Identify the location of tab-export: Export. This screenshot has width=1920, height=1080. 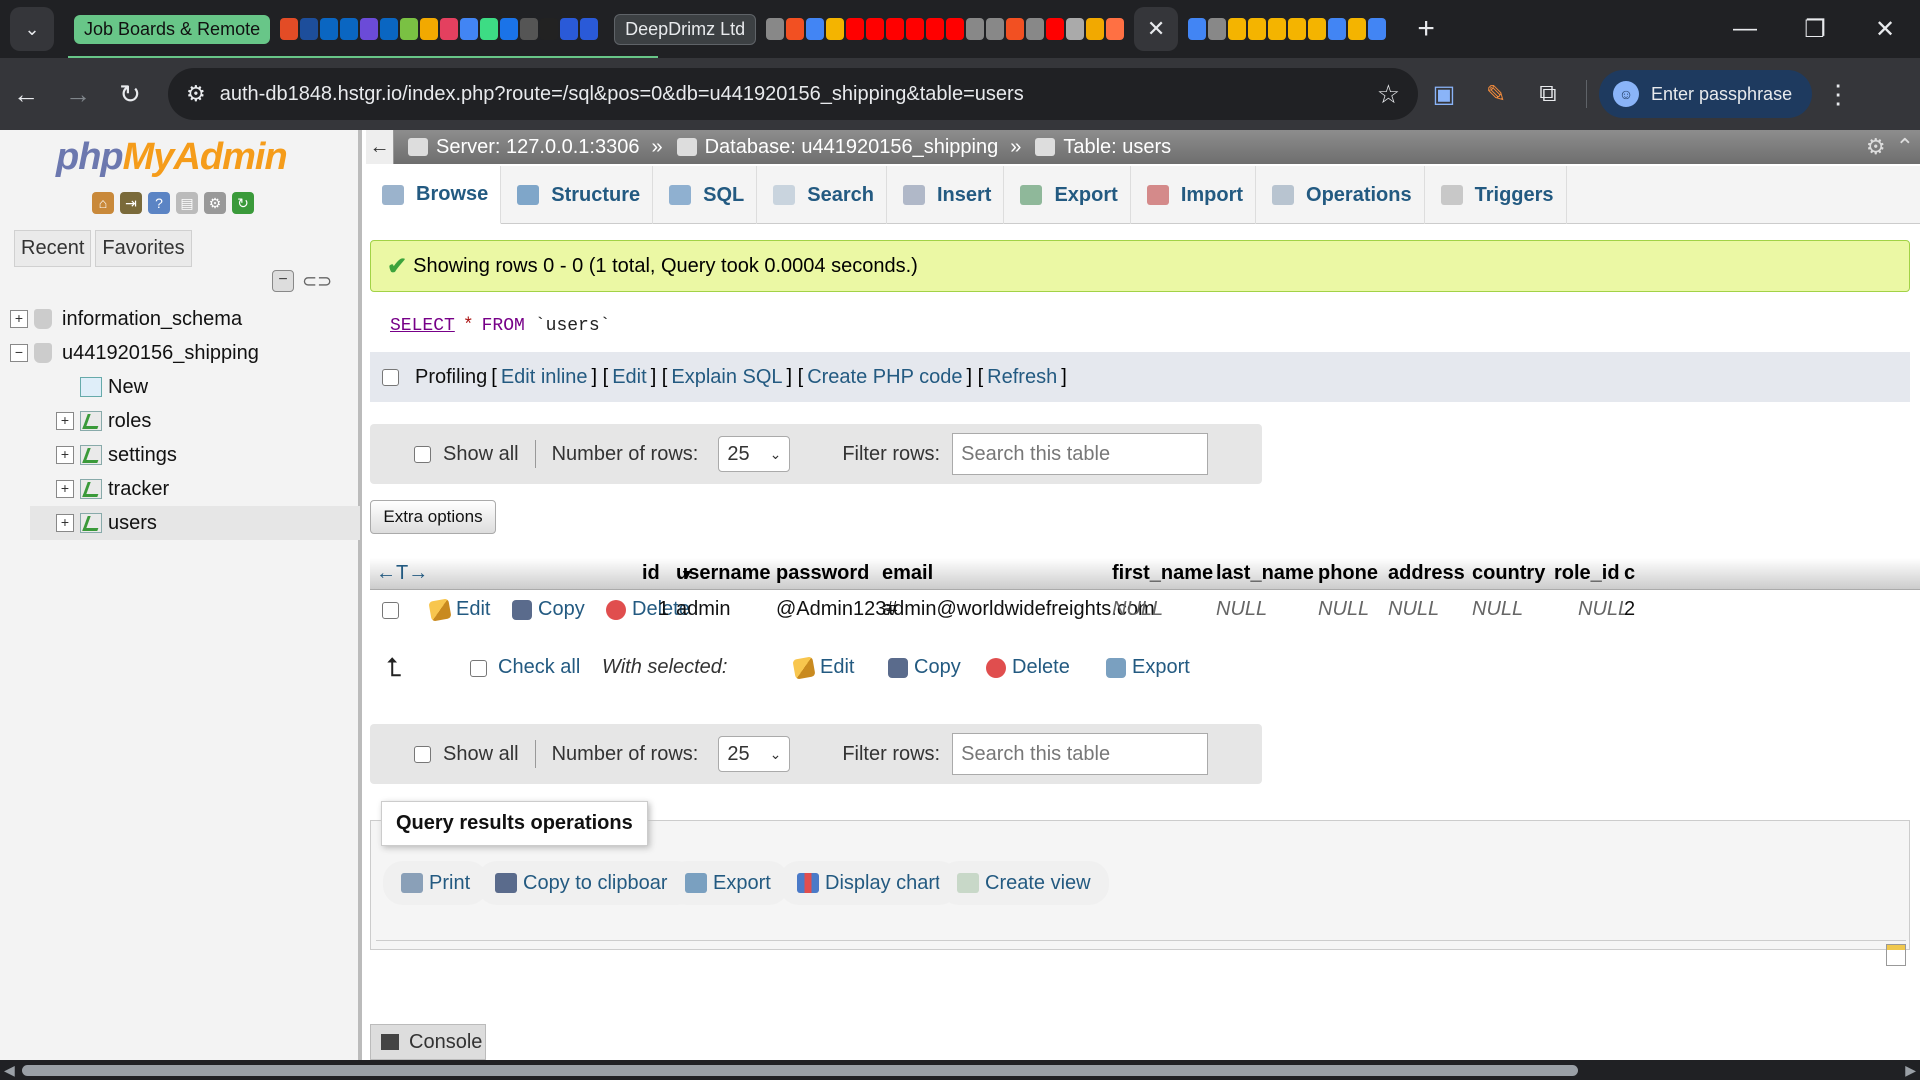
(1067, 195).